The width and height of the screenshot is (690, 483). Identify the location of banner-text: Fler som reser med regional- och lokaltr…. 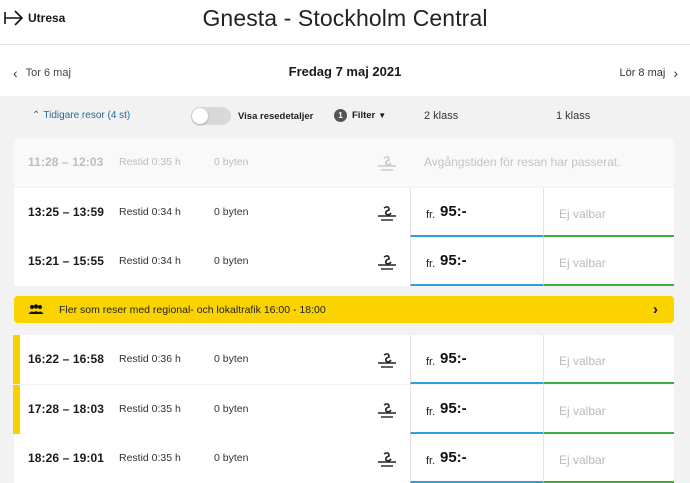
(192, 310).